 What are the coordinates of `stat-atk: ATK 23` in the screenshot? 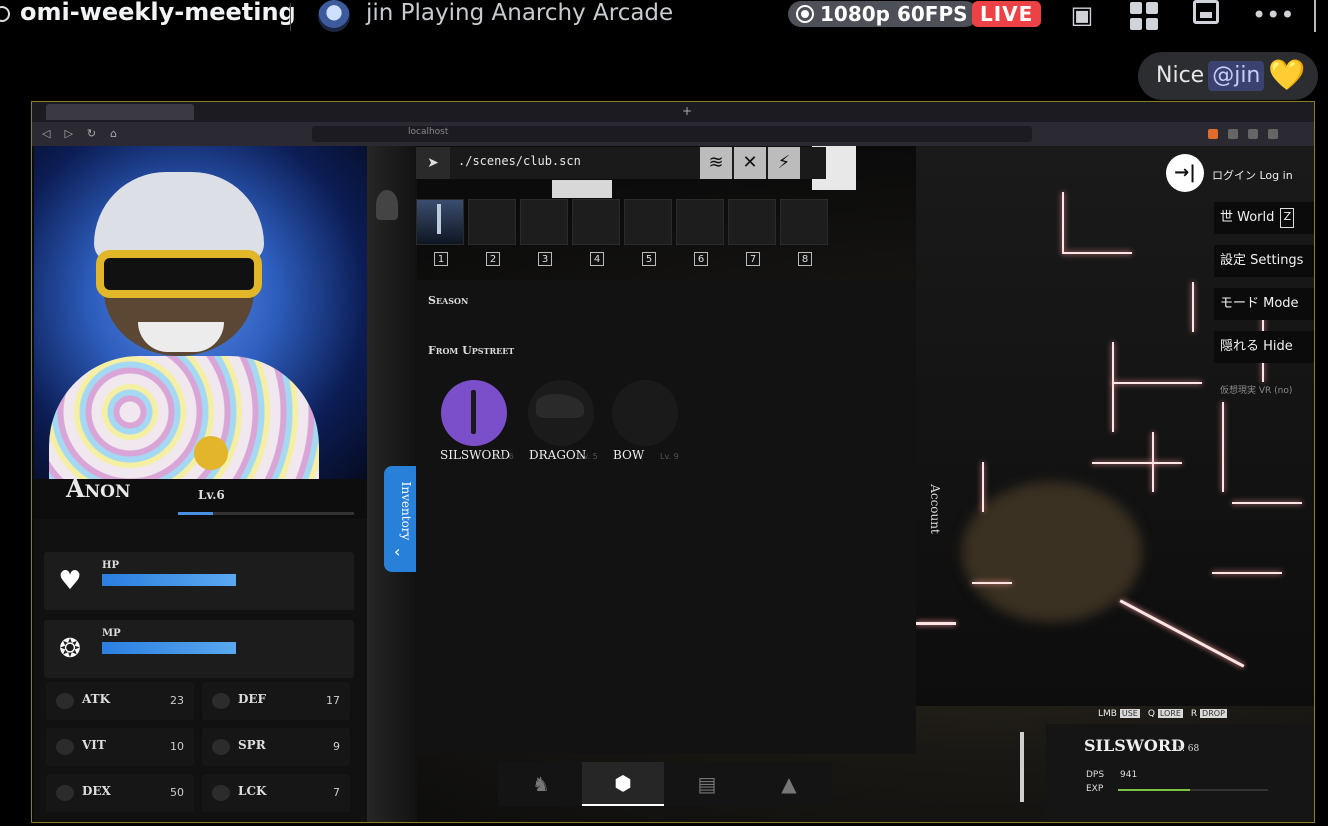 It's located at (120, 701).